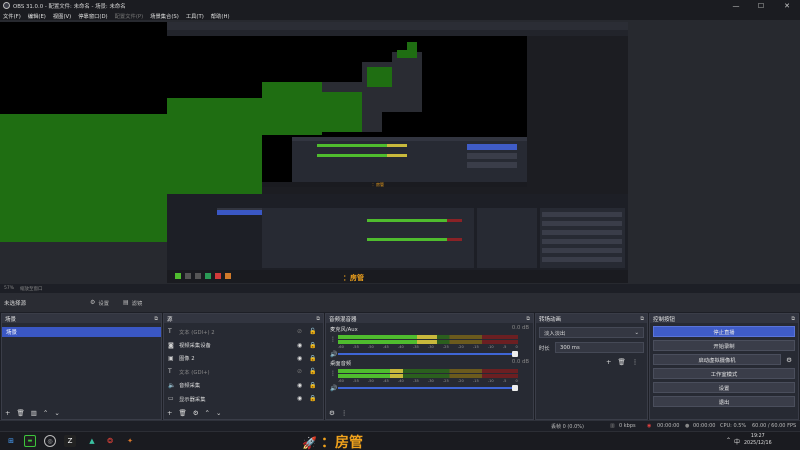 This screenshot has width=800, height=450. Describe the element at coordinates (761, 5) in the screenshot. I see `maximize-button: ☐` at that location.